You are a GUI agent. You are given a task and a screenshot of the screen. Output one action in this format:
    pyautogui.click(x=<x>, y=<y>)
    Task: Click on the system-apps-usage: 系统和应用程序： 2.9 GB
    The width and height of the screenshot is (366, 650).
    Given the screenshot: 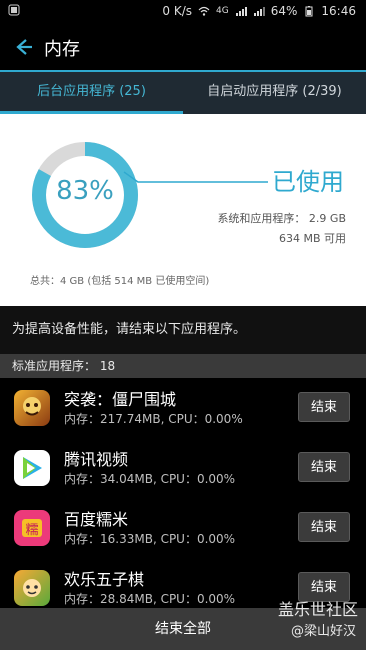 What is the action you would take?
    pyautogui.click(x=281, y=218)
    